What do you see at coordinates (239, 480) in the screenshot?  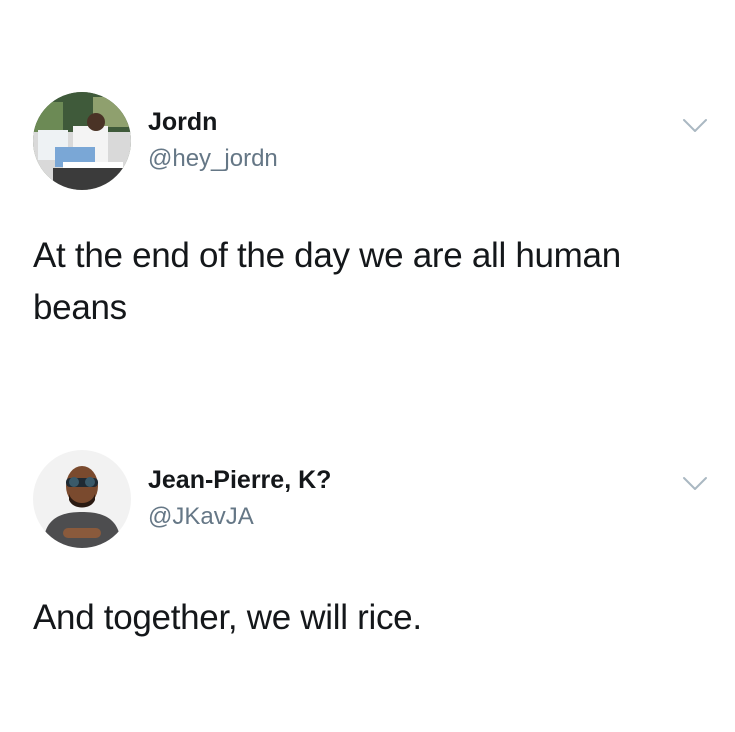 I see `display-name: Jean-Pierre, K?` at bounding box center [239, 480].